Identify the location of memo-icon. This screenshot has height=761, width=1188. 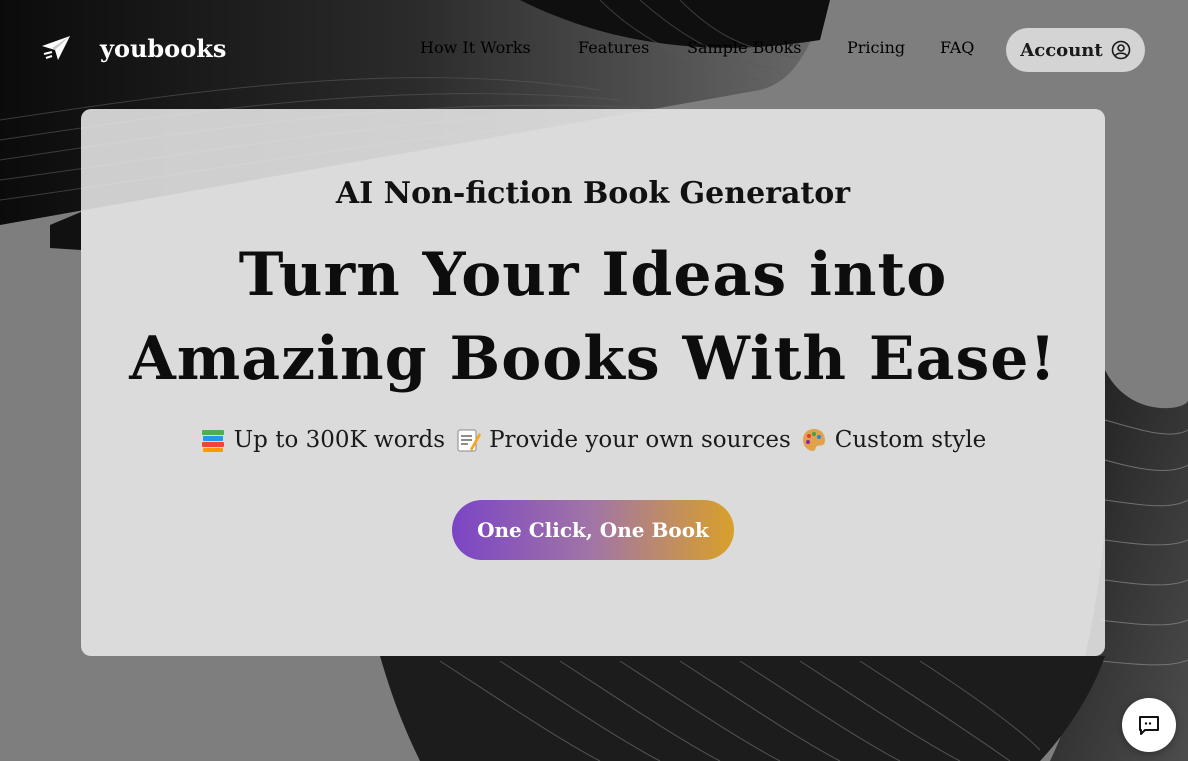
(469, 440).